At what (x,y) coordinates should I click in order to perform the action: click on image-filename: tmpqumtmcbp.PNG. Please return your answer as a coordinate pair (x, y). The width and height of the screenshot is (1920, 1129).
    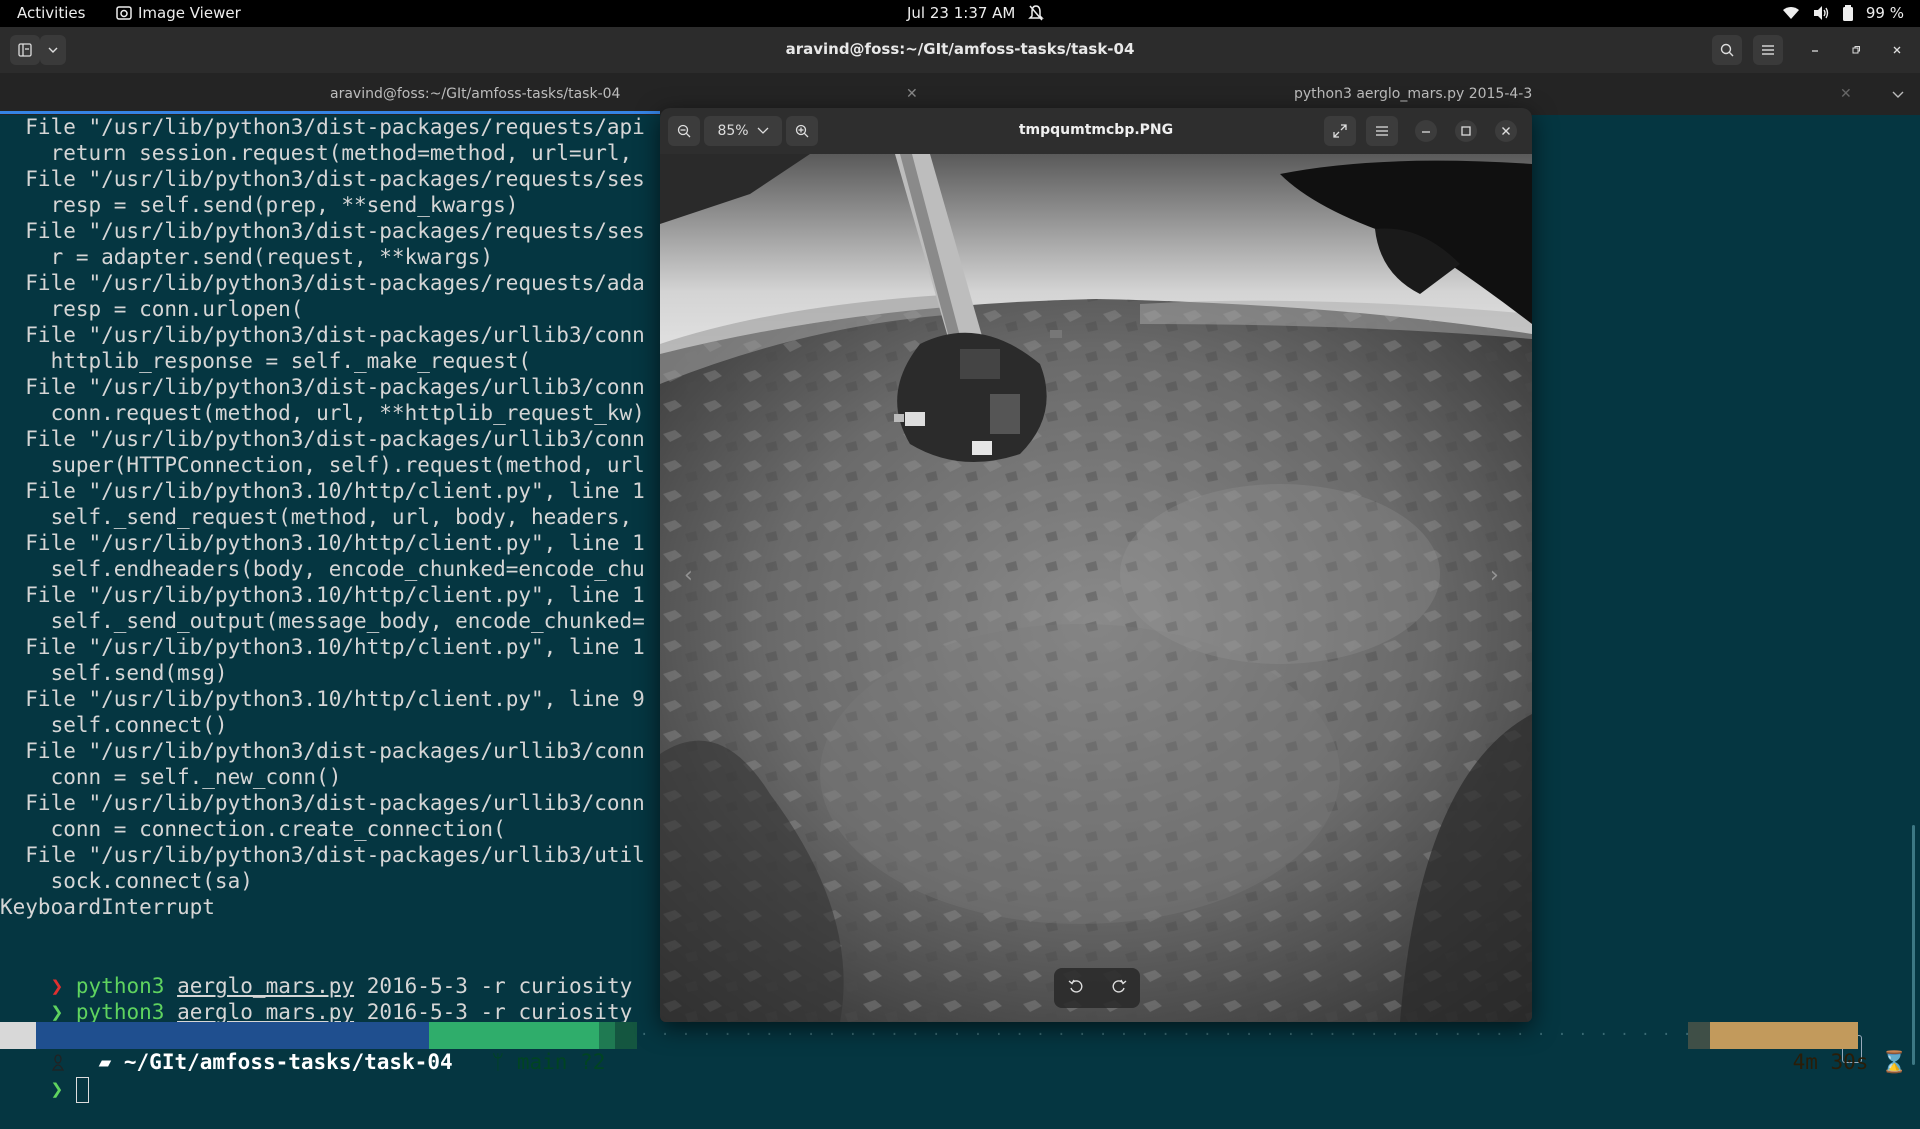
    Looking at the image, I should click on (1096, 130).